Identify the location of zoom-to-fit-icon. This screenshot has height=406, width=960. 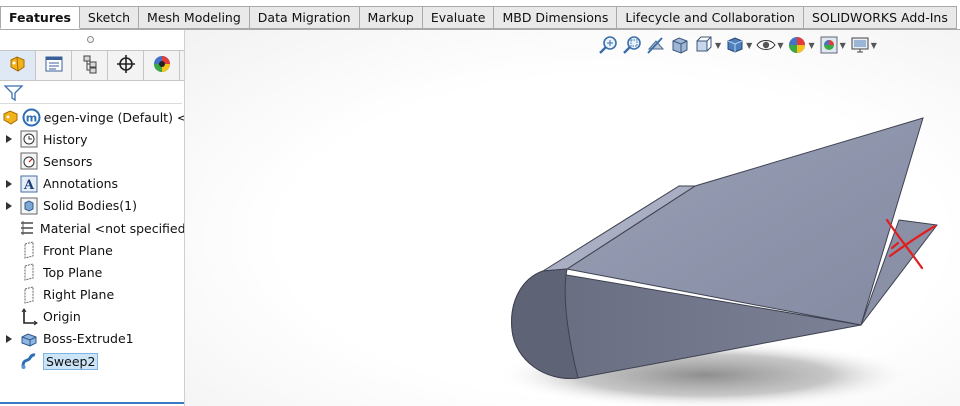
(608, 45).